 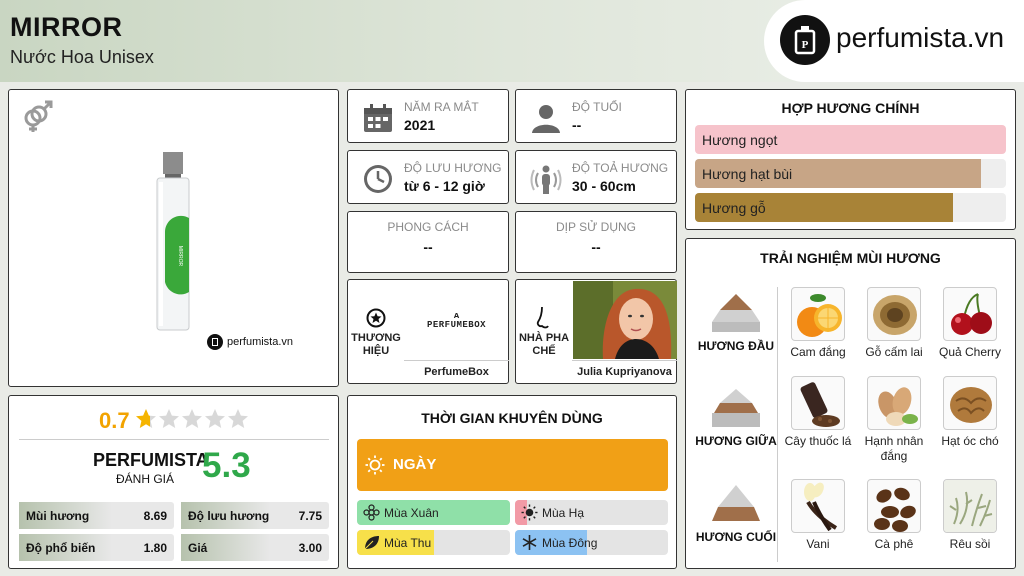 What do you see at coordinates (512, 465) in the screenshot?
I see `day-bar: NGÀY` at bounding box center [512, 465].